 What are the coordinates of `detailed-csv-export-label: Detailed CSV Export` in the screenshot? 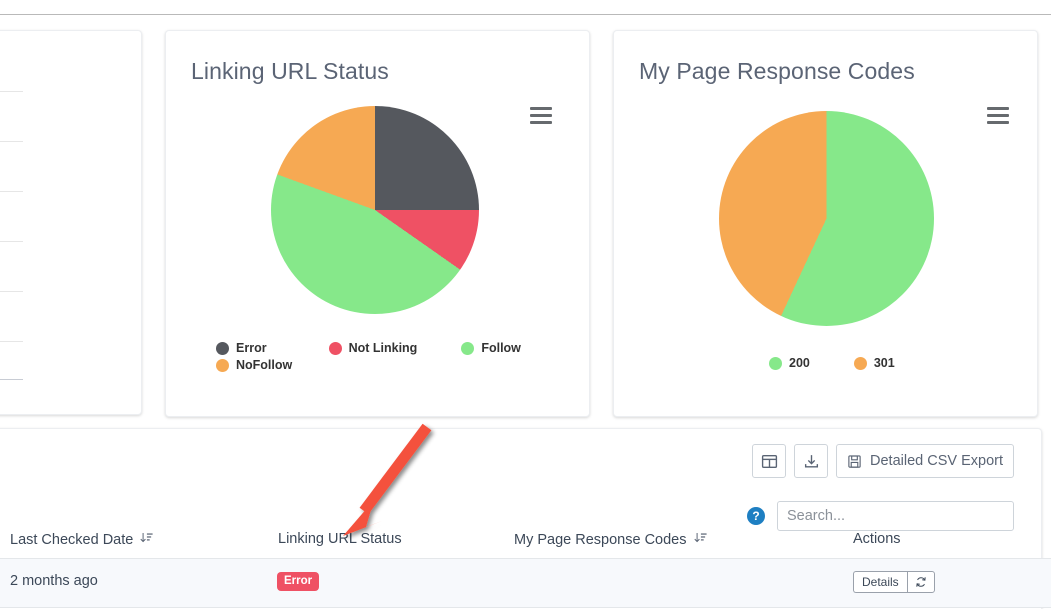 It's located at (936, 461).